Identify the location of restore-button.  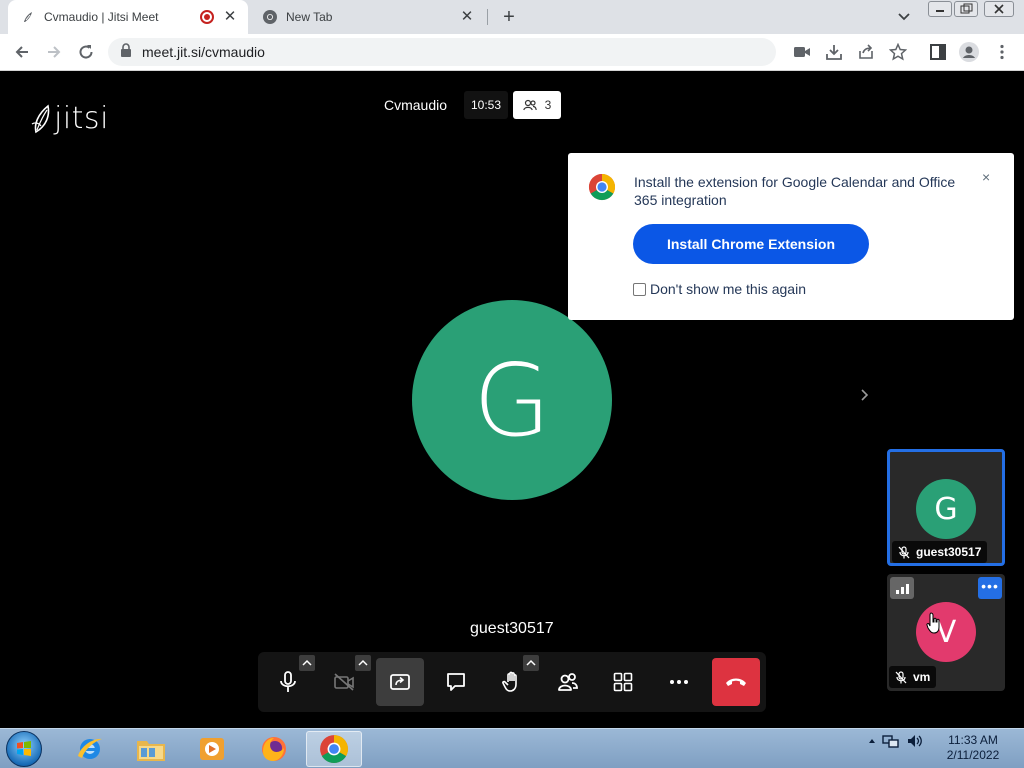
(966, 9).